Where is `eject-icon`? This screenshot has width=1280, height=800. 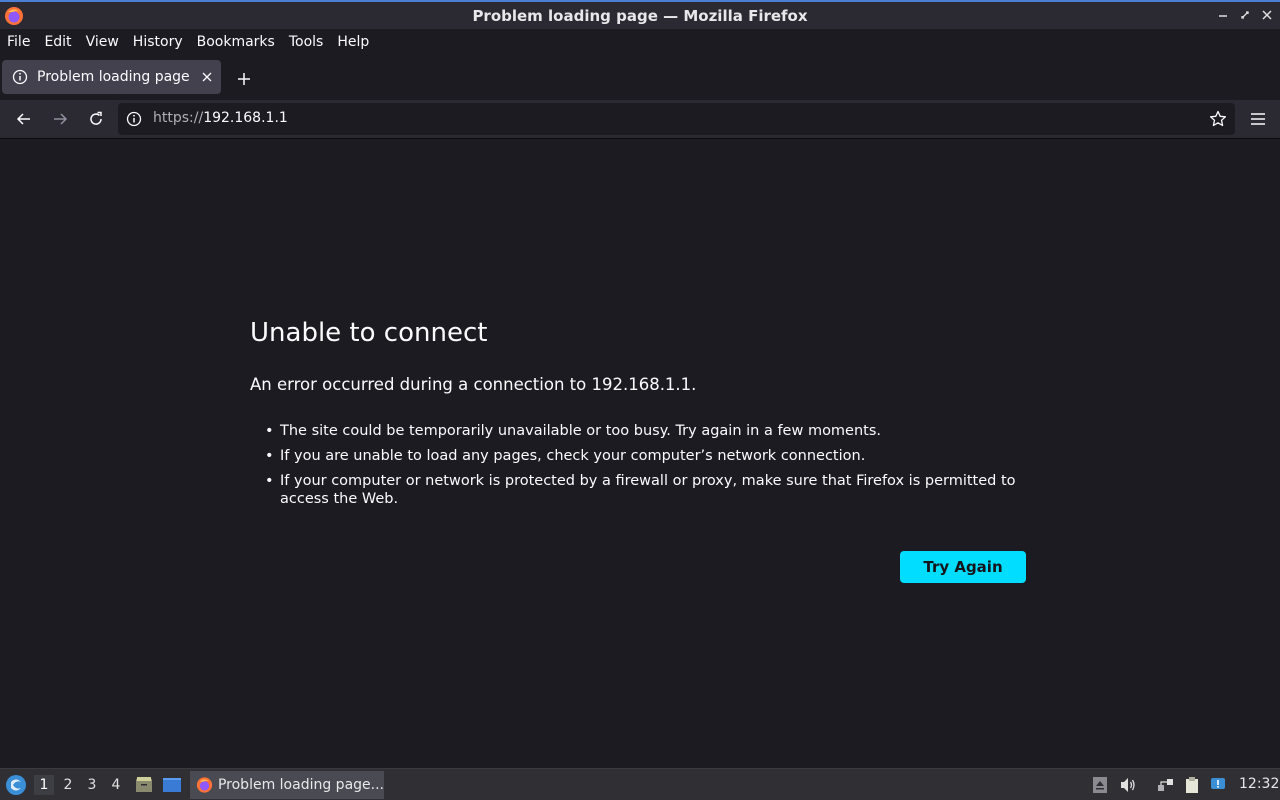 eject-icon is located at coordinates (1100, 785).